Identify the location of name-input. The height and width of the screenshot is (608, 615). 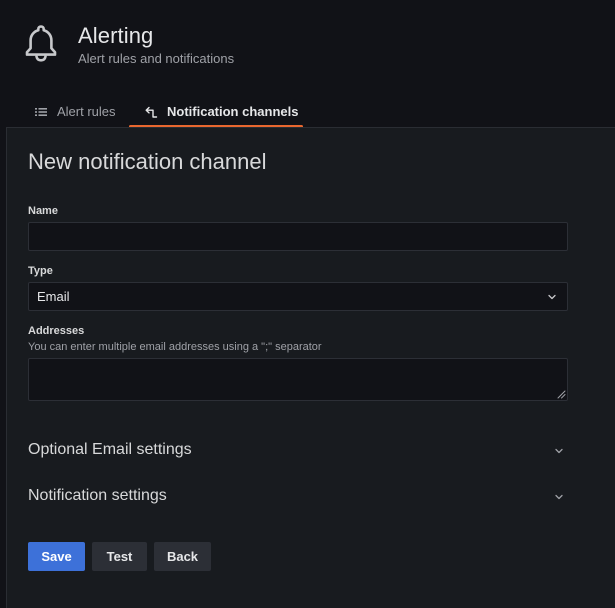
(298, 236).